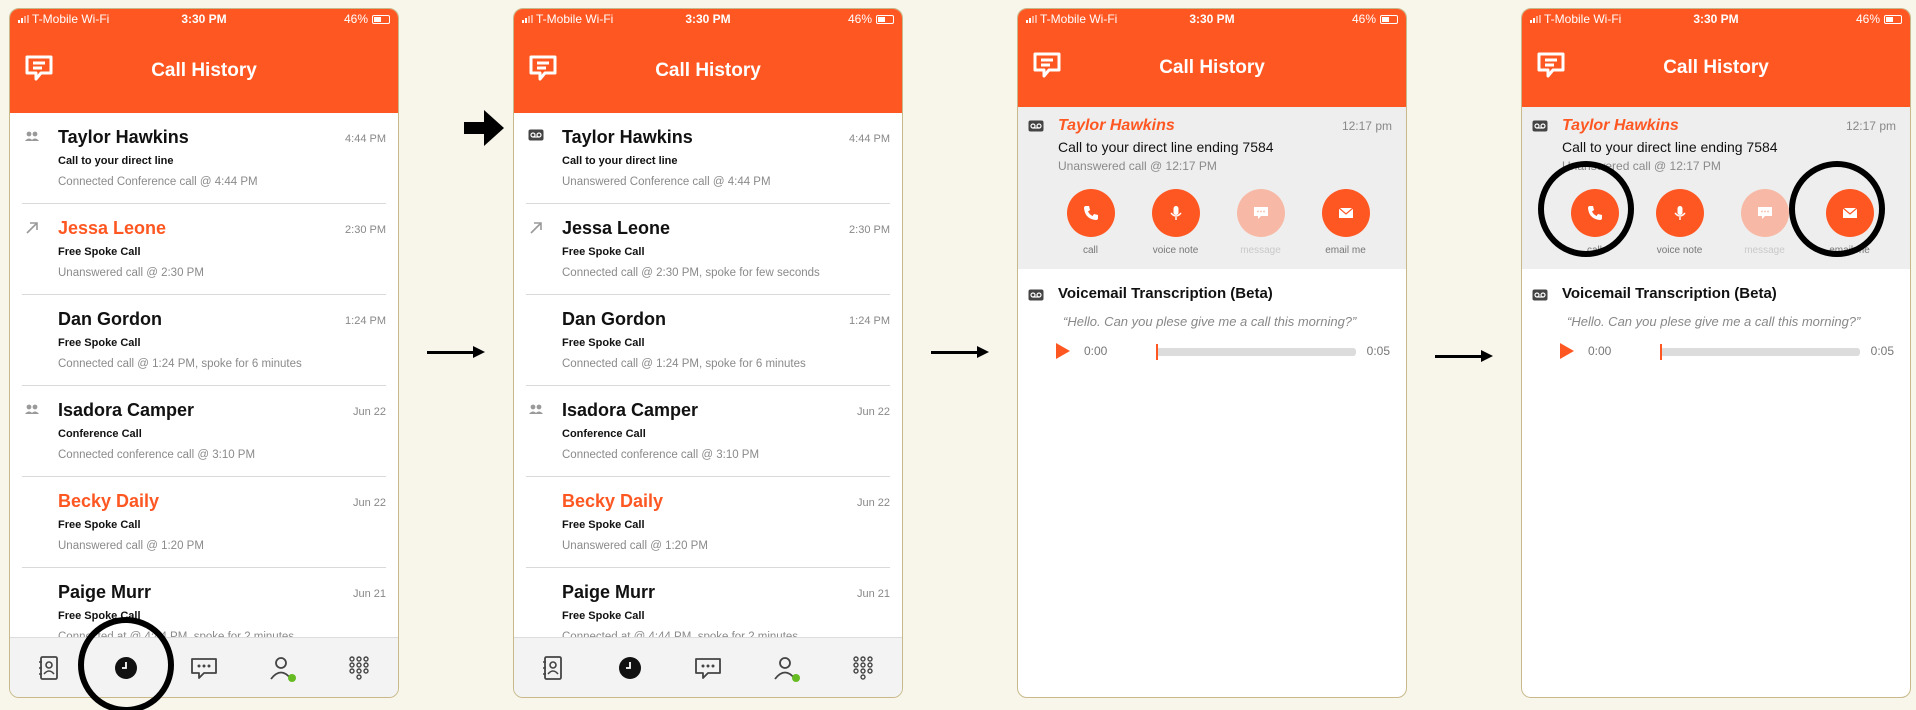  What do you see at coordinates (1586, 209) in the screenshot?
I see `highlight-circle-call-button` at bounding box center [1586, 209].